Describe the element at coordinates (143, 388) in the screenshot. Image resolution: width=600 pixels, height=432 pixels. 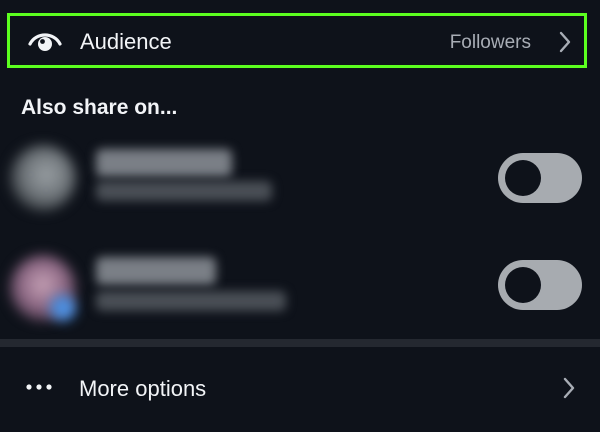
I see `more-options-label: More options` at that location.